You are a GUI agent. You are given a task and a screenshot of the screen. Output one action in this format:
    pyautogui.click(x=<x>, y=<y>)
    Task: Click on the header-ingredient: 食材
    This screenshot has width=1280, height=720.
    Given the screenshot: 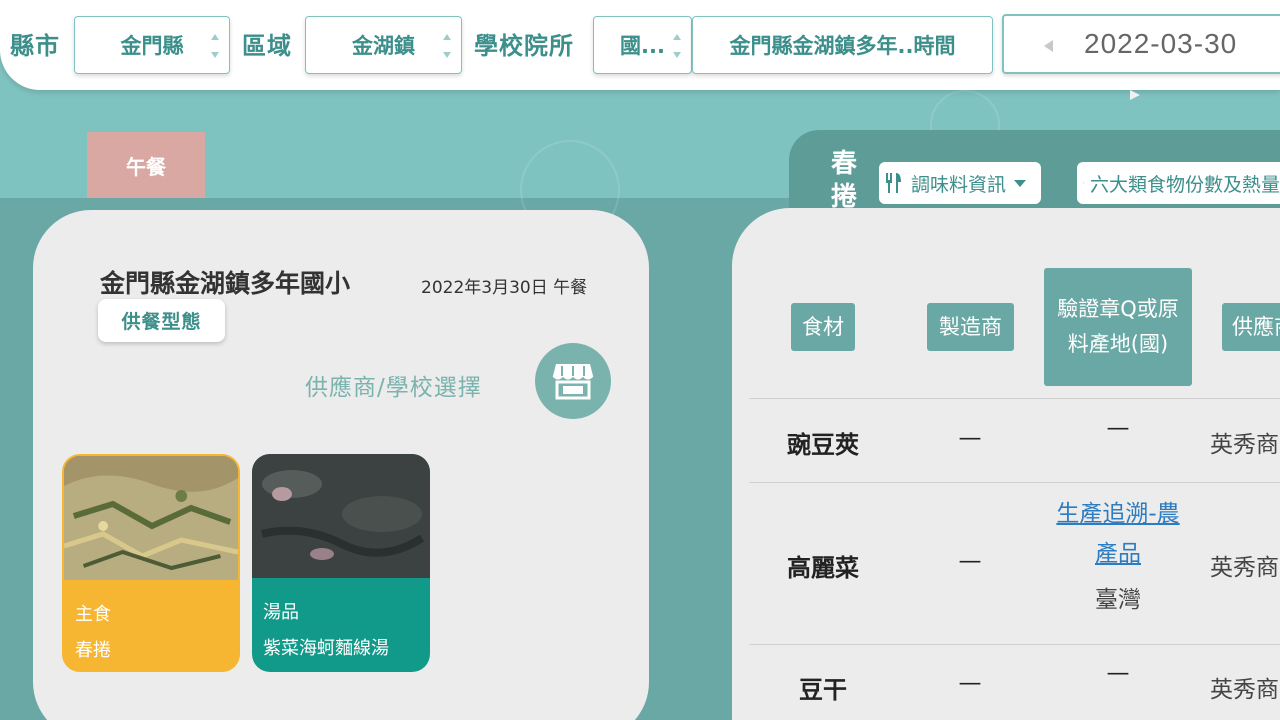 What is the action you would take?
    pyautogui.click(x=823, y=327)
    